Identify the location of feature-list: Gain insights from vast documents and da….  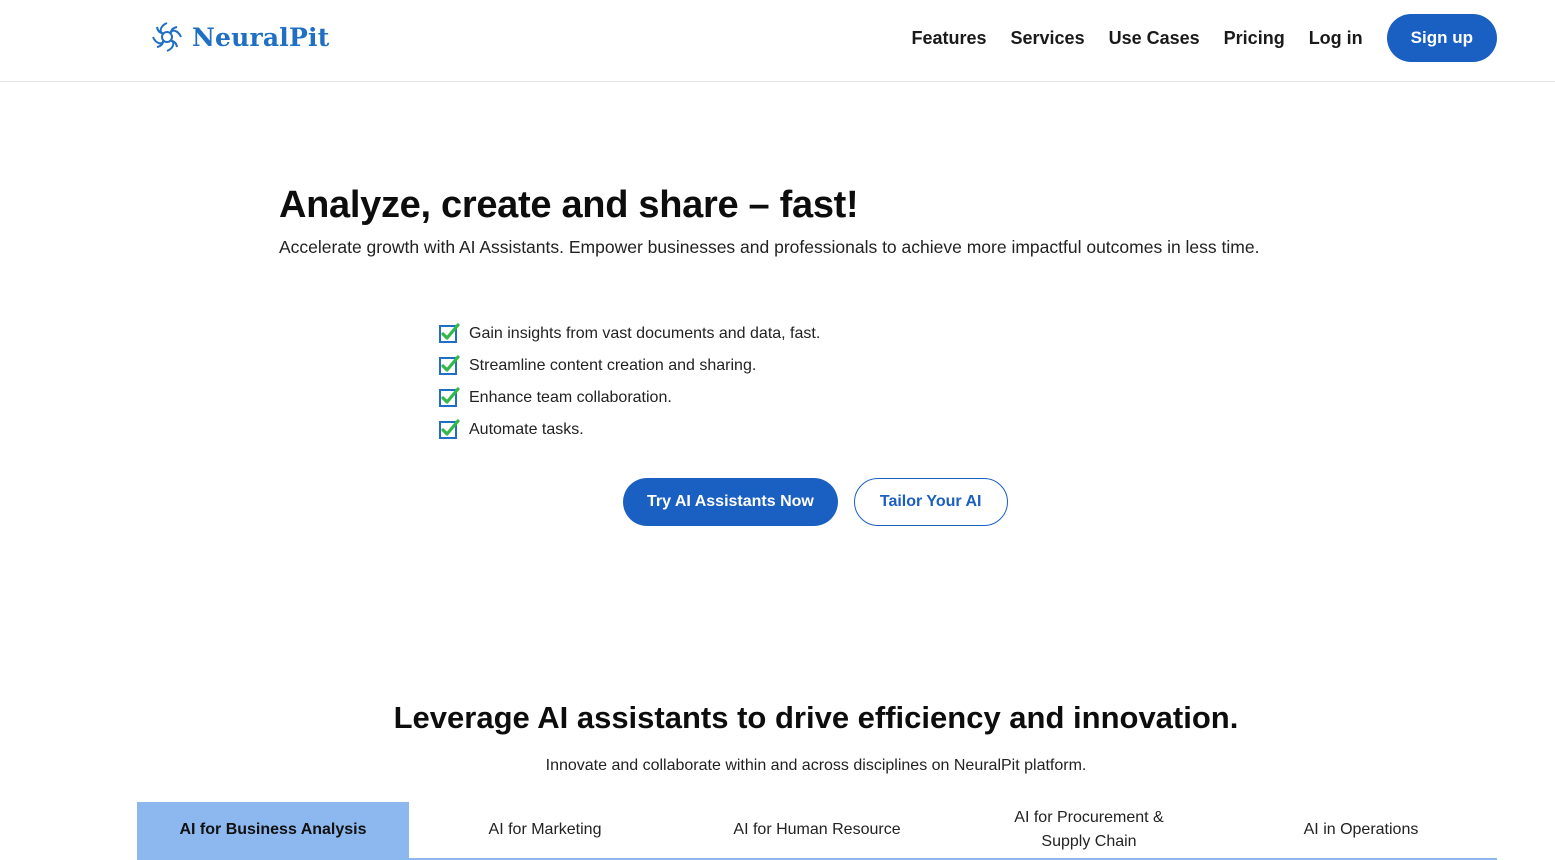
(629, 382).